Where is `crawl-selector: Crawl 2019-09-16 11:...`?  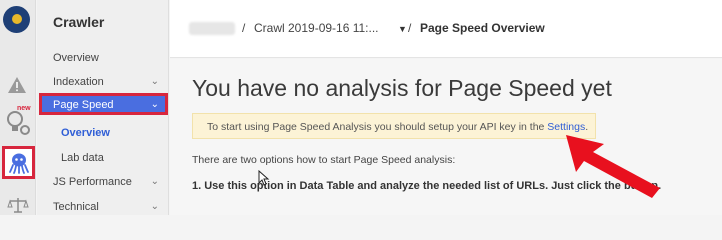 crawl-selector: Crawl 2019-09-16 11:... is located at coordinates (316, 28).